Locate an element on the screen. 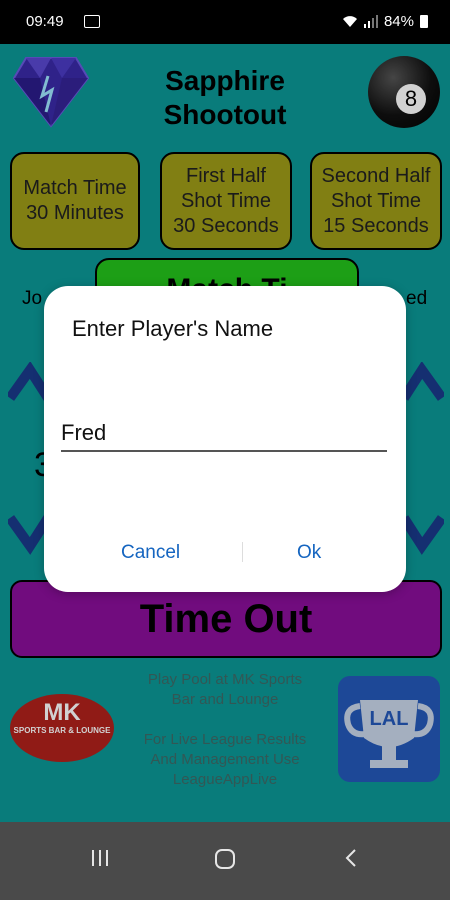 This screenshot has height=900, width=450. navigation-bar is located at coordinates (225, 861).